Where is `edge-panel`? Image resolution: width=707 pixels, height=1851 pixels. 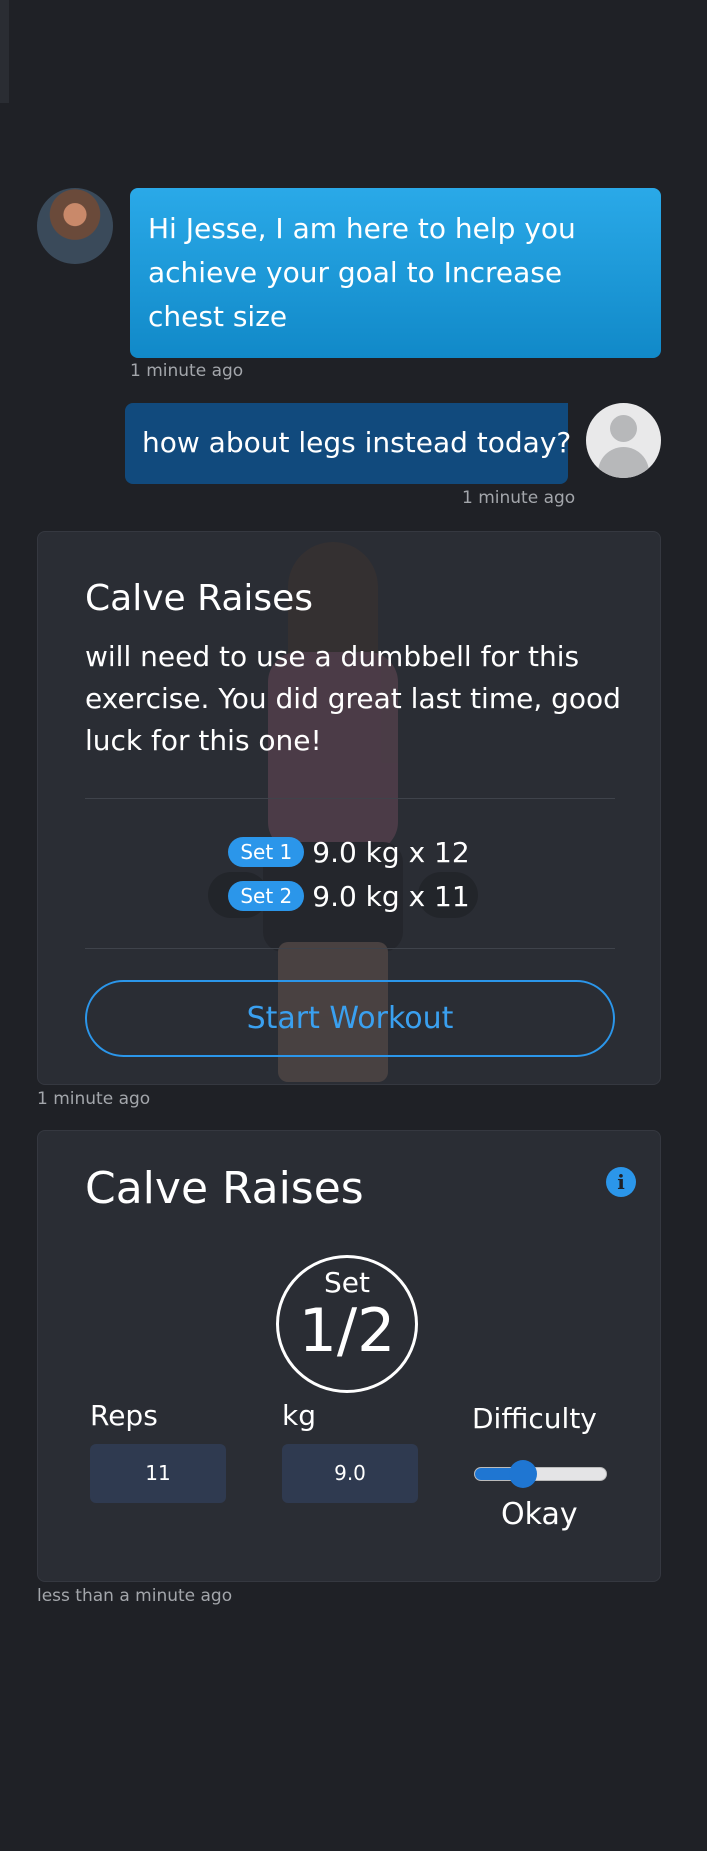 edge-panel is located at coordinates (4, 51).